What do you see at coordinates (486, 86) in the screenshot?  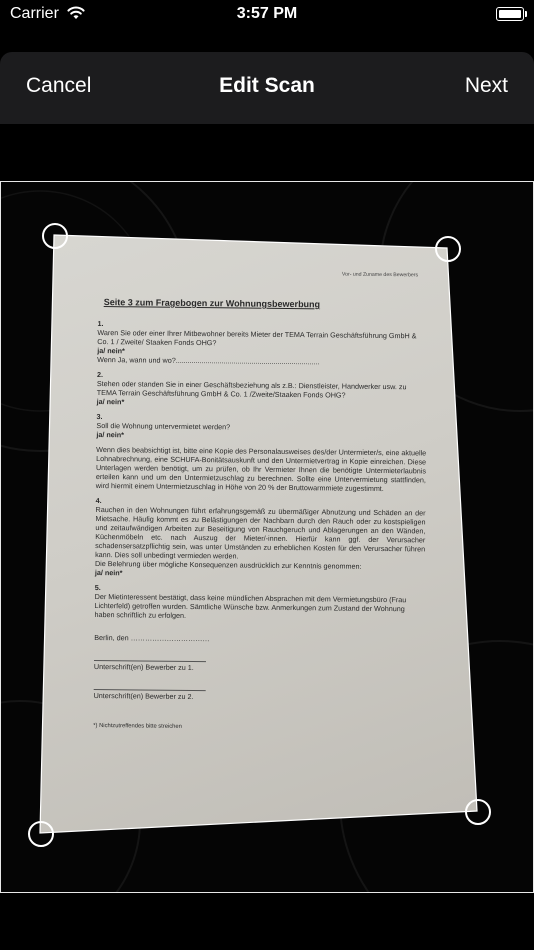 I see `next-button: Next` at bounding box center [486, 86].